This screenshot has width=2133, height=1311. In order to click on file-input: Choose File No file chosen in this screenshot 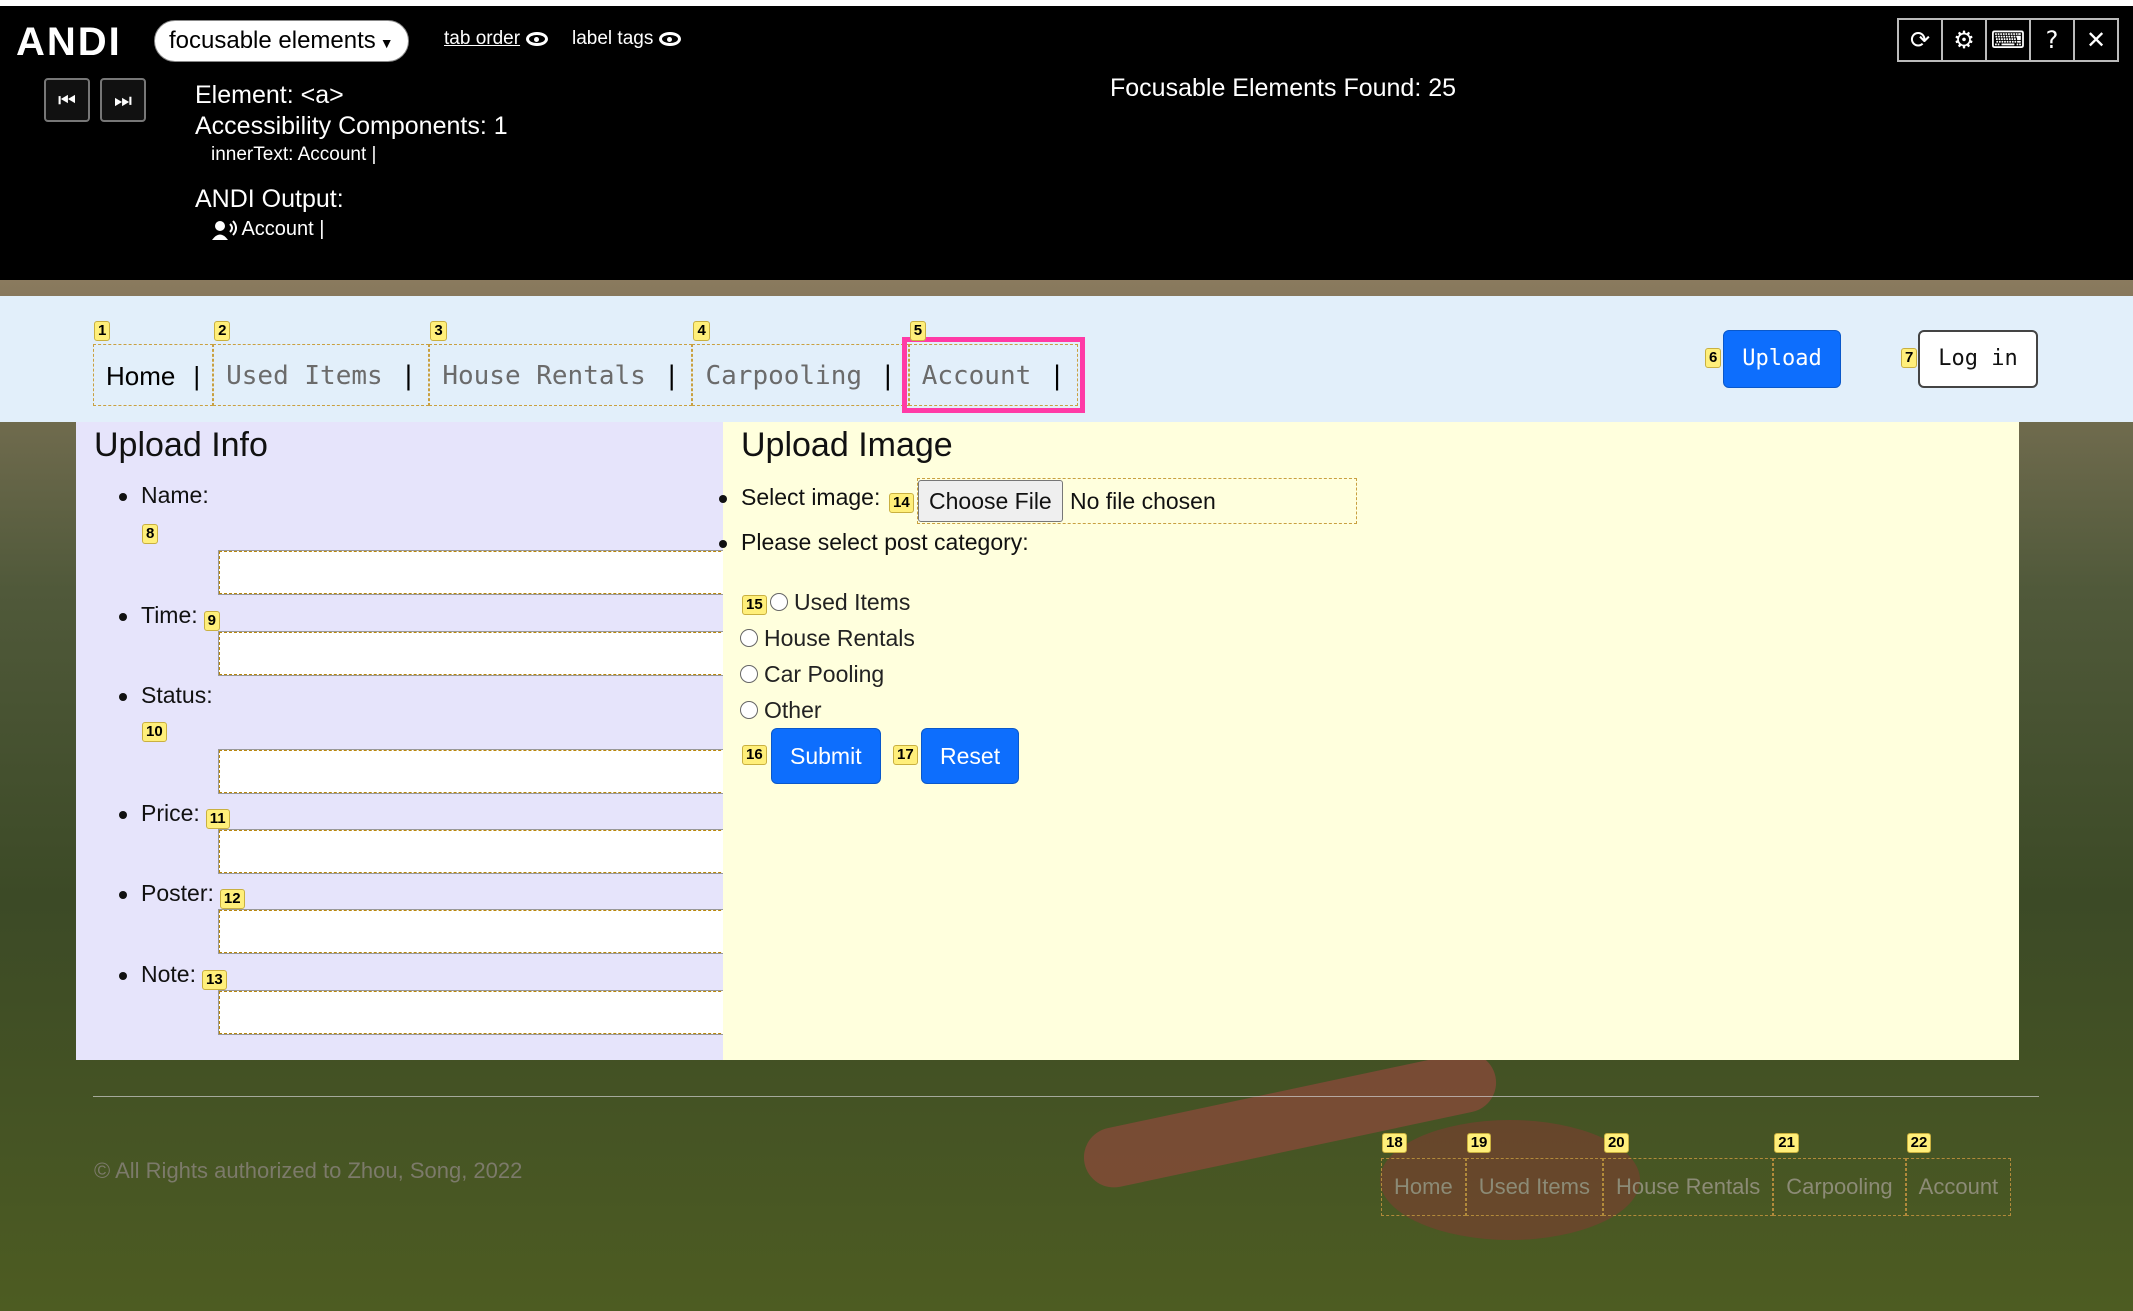, I will do `click(1137, 501)`.